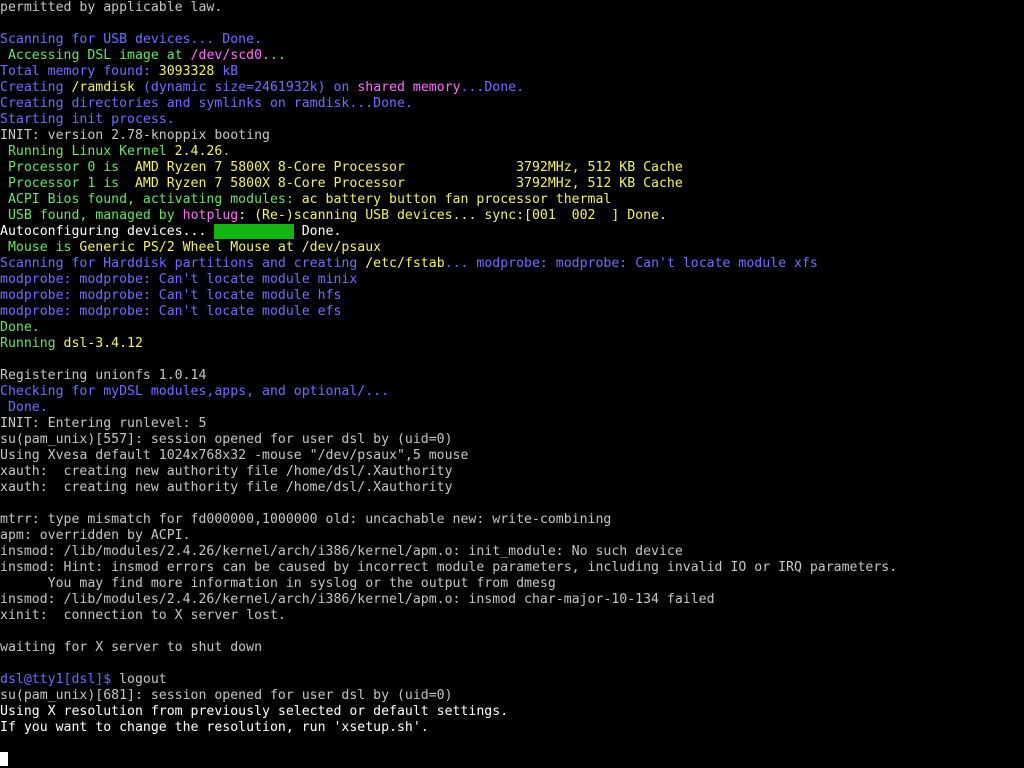  Describe the element at coordinates (405, 263) in the screenshot. I see `terminal-text: /etc/fstab` at that location.